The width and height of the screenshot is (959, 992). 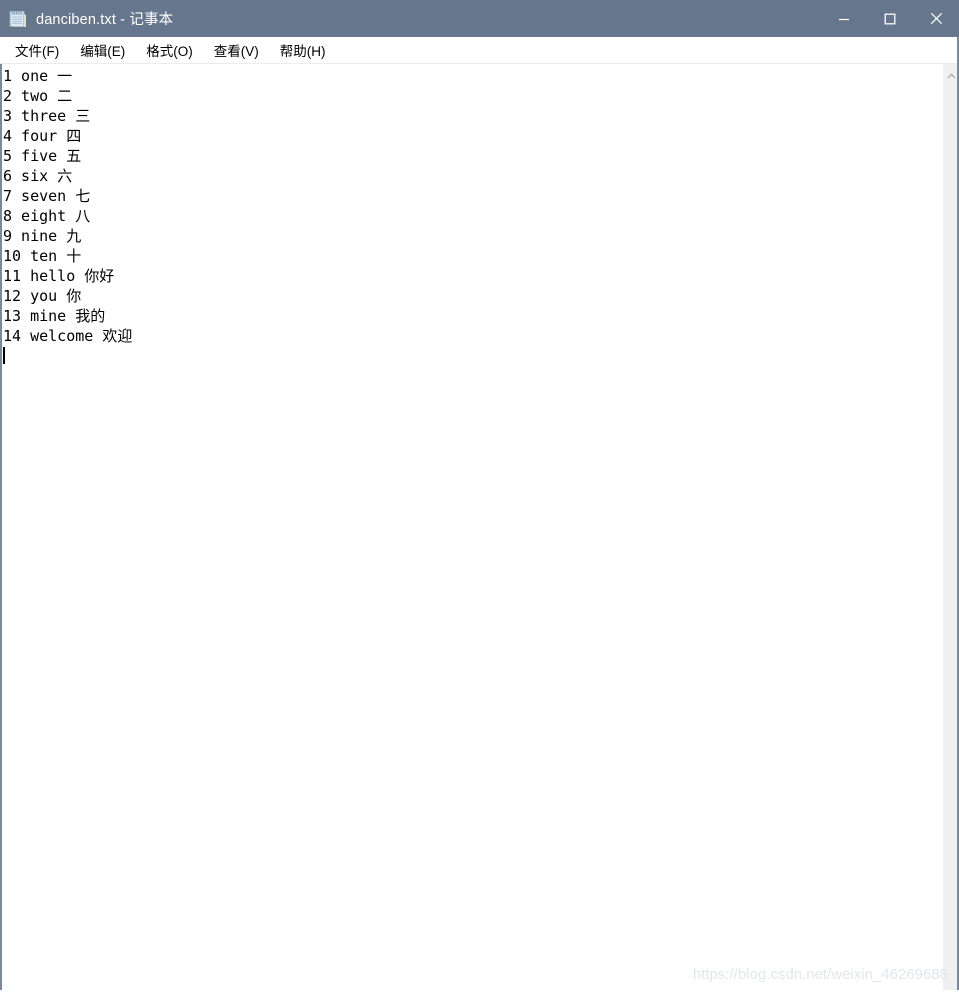 I want to click on maximize-icon, so click(x=890, y=18).